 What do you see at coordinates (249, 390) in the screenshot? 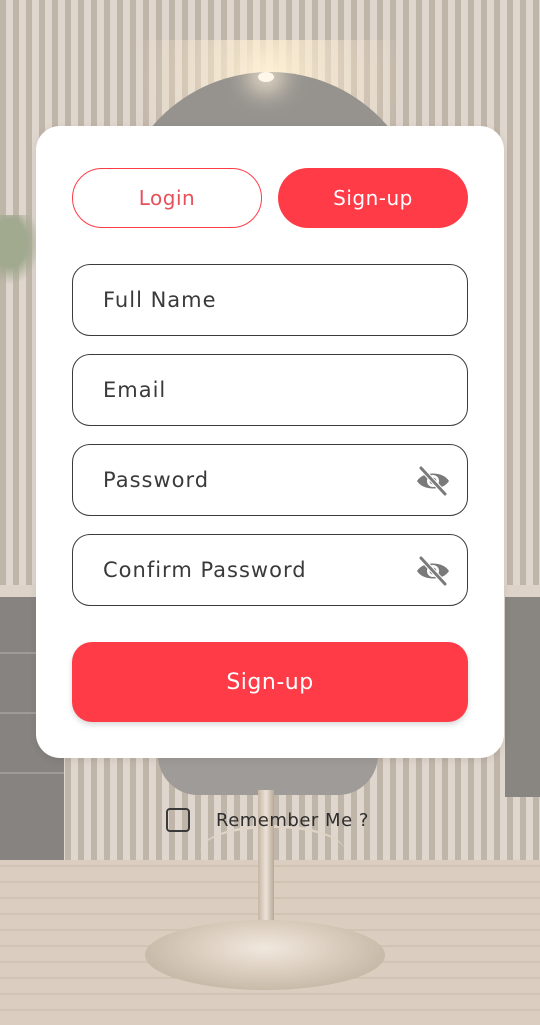
I see `email-input` at bounding box center [249, 390].